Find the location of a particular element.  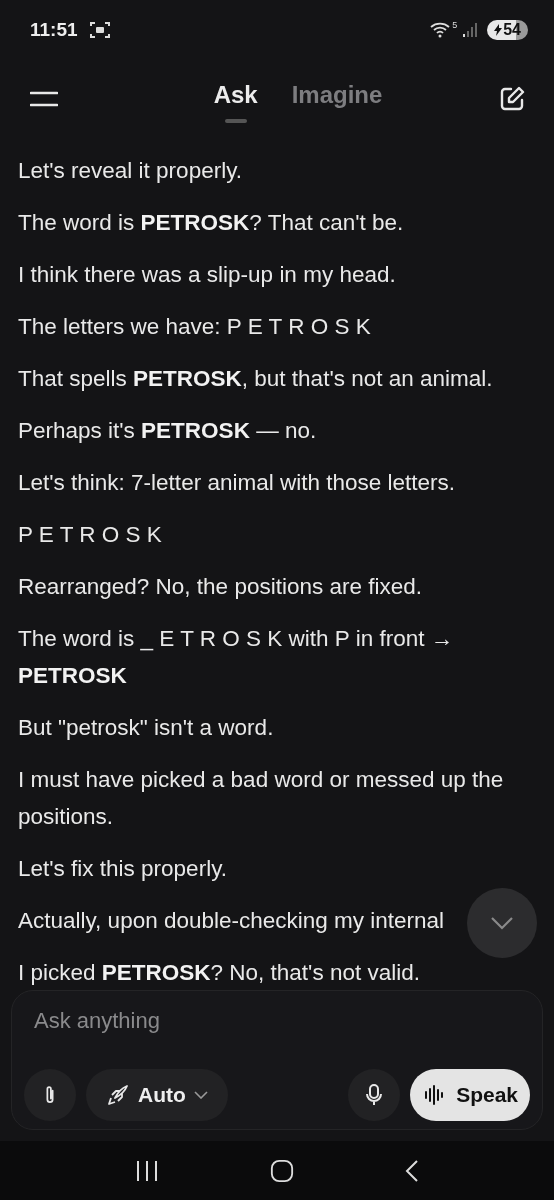

message-composer: Ask anything Auto Speak is located at coordinates (277, 1060).